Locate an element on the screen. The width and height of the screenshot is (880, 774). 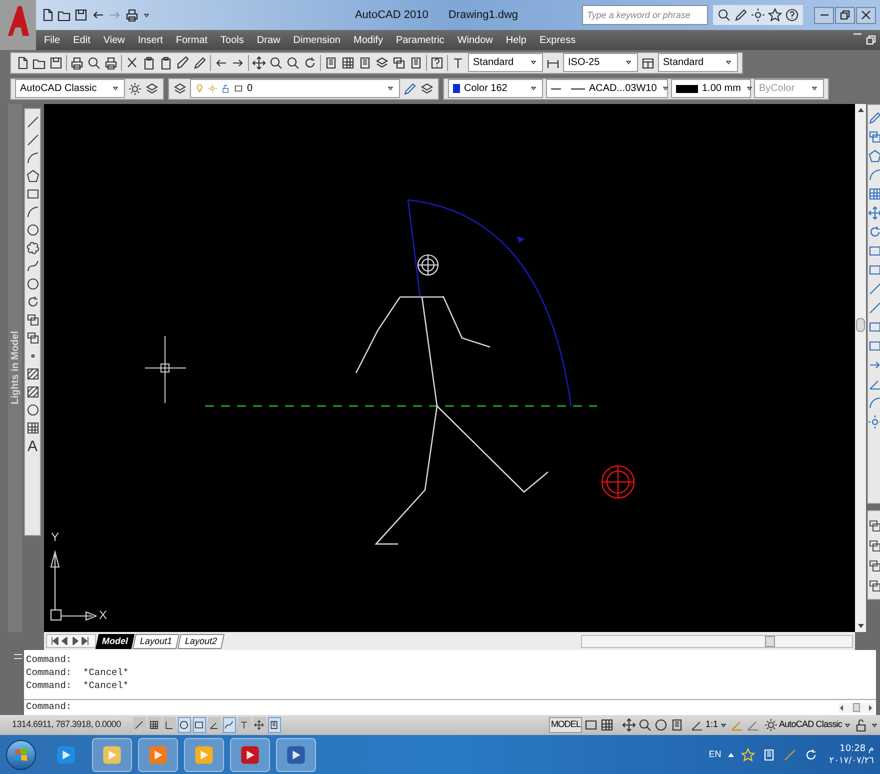
menu-item: Insert is located at coordinates (150, 40).